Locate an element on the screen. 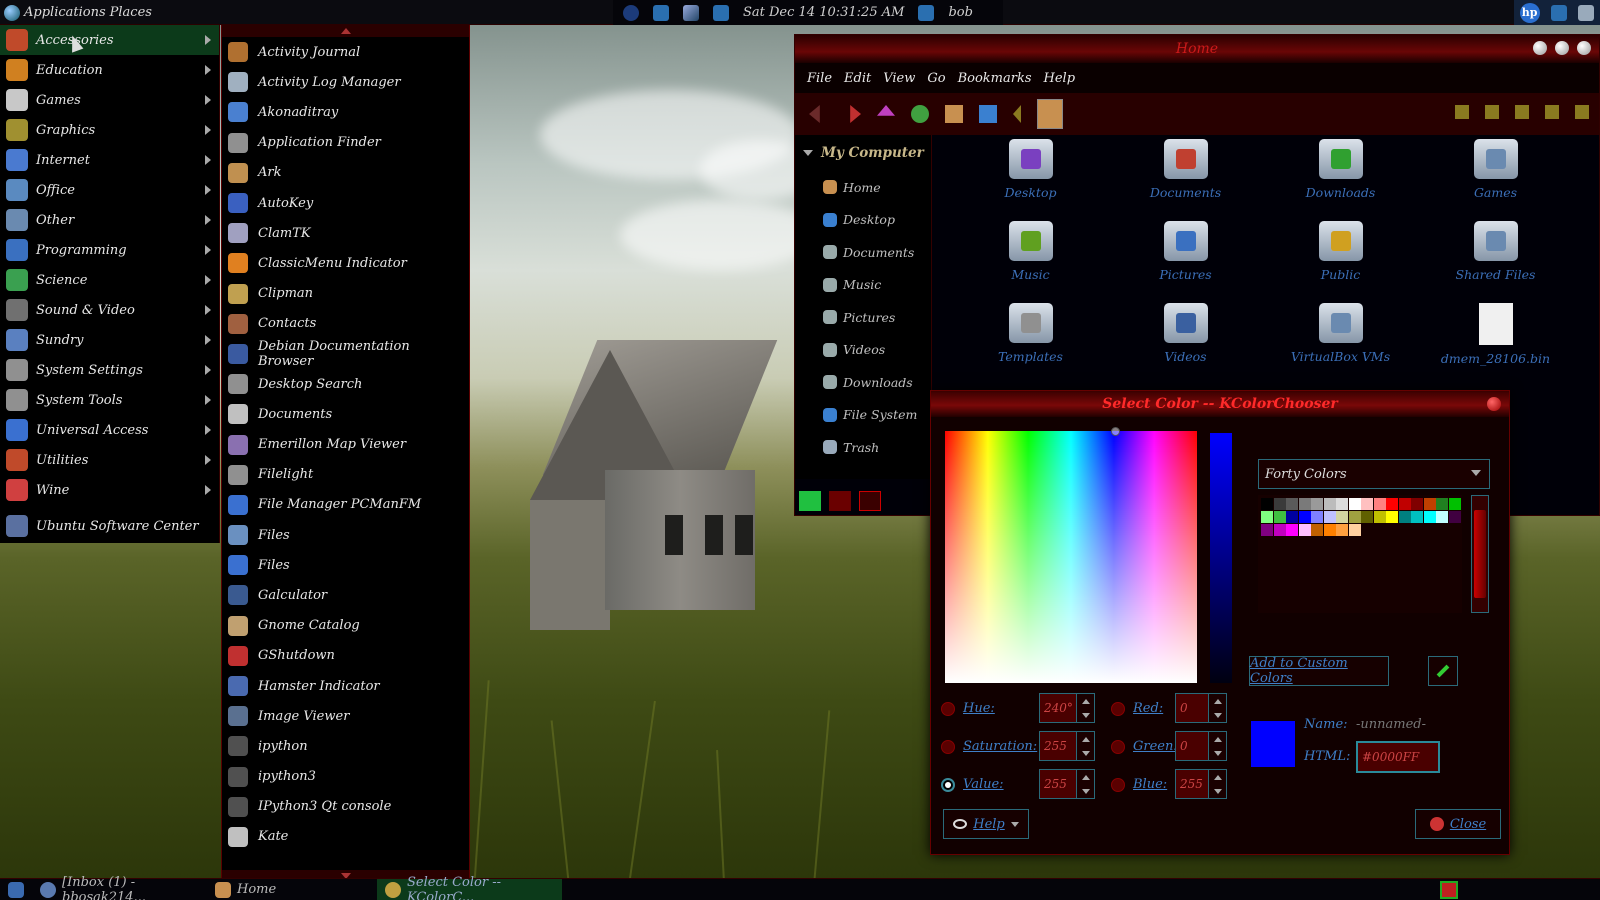 The image size is (1600, 900). hp-logo-icon: hp is located at coordinates (1529, 12).